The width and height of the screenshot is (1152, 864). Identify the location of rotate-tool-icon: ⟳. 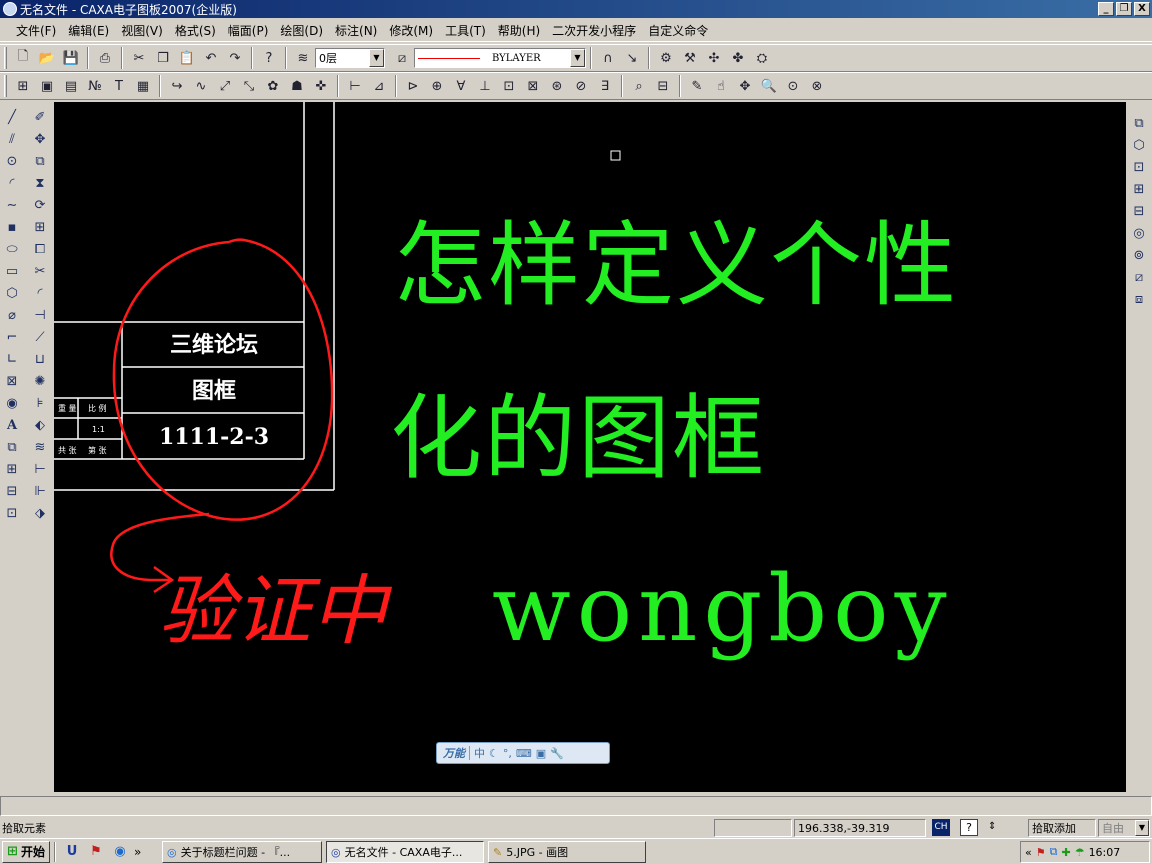
(40, 205).